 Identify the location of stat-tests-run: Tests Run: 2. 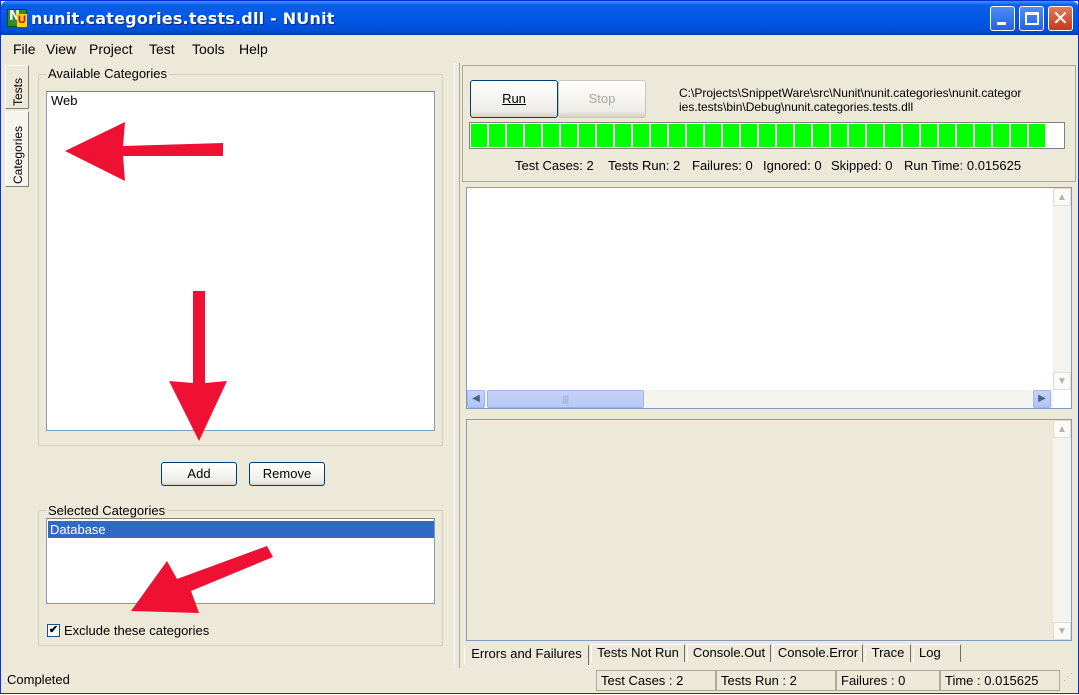
(644, 165).